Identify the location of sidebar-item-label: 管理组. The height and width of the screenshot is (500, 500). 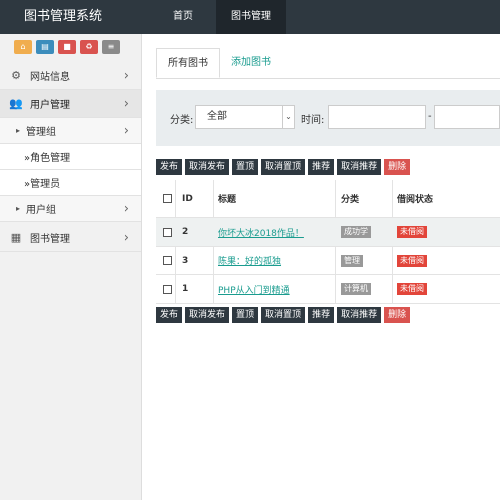
(41, 132).